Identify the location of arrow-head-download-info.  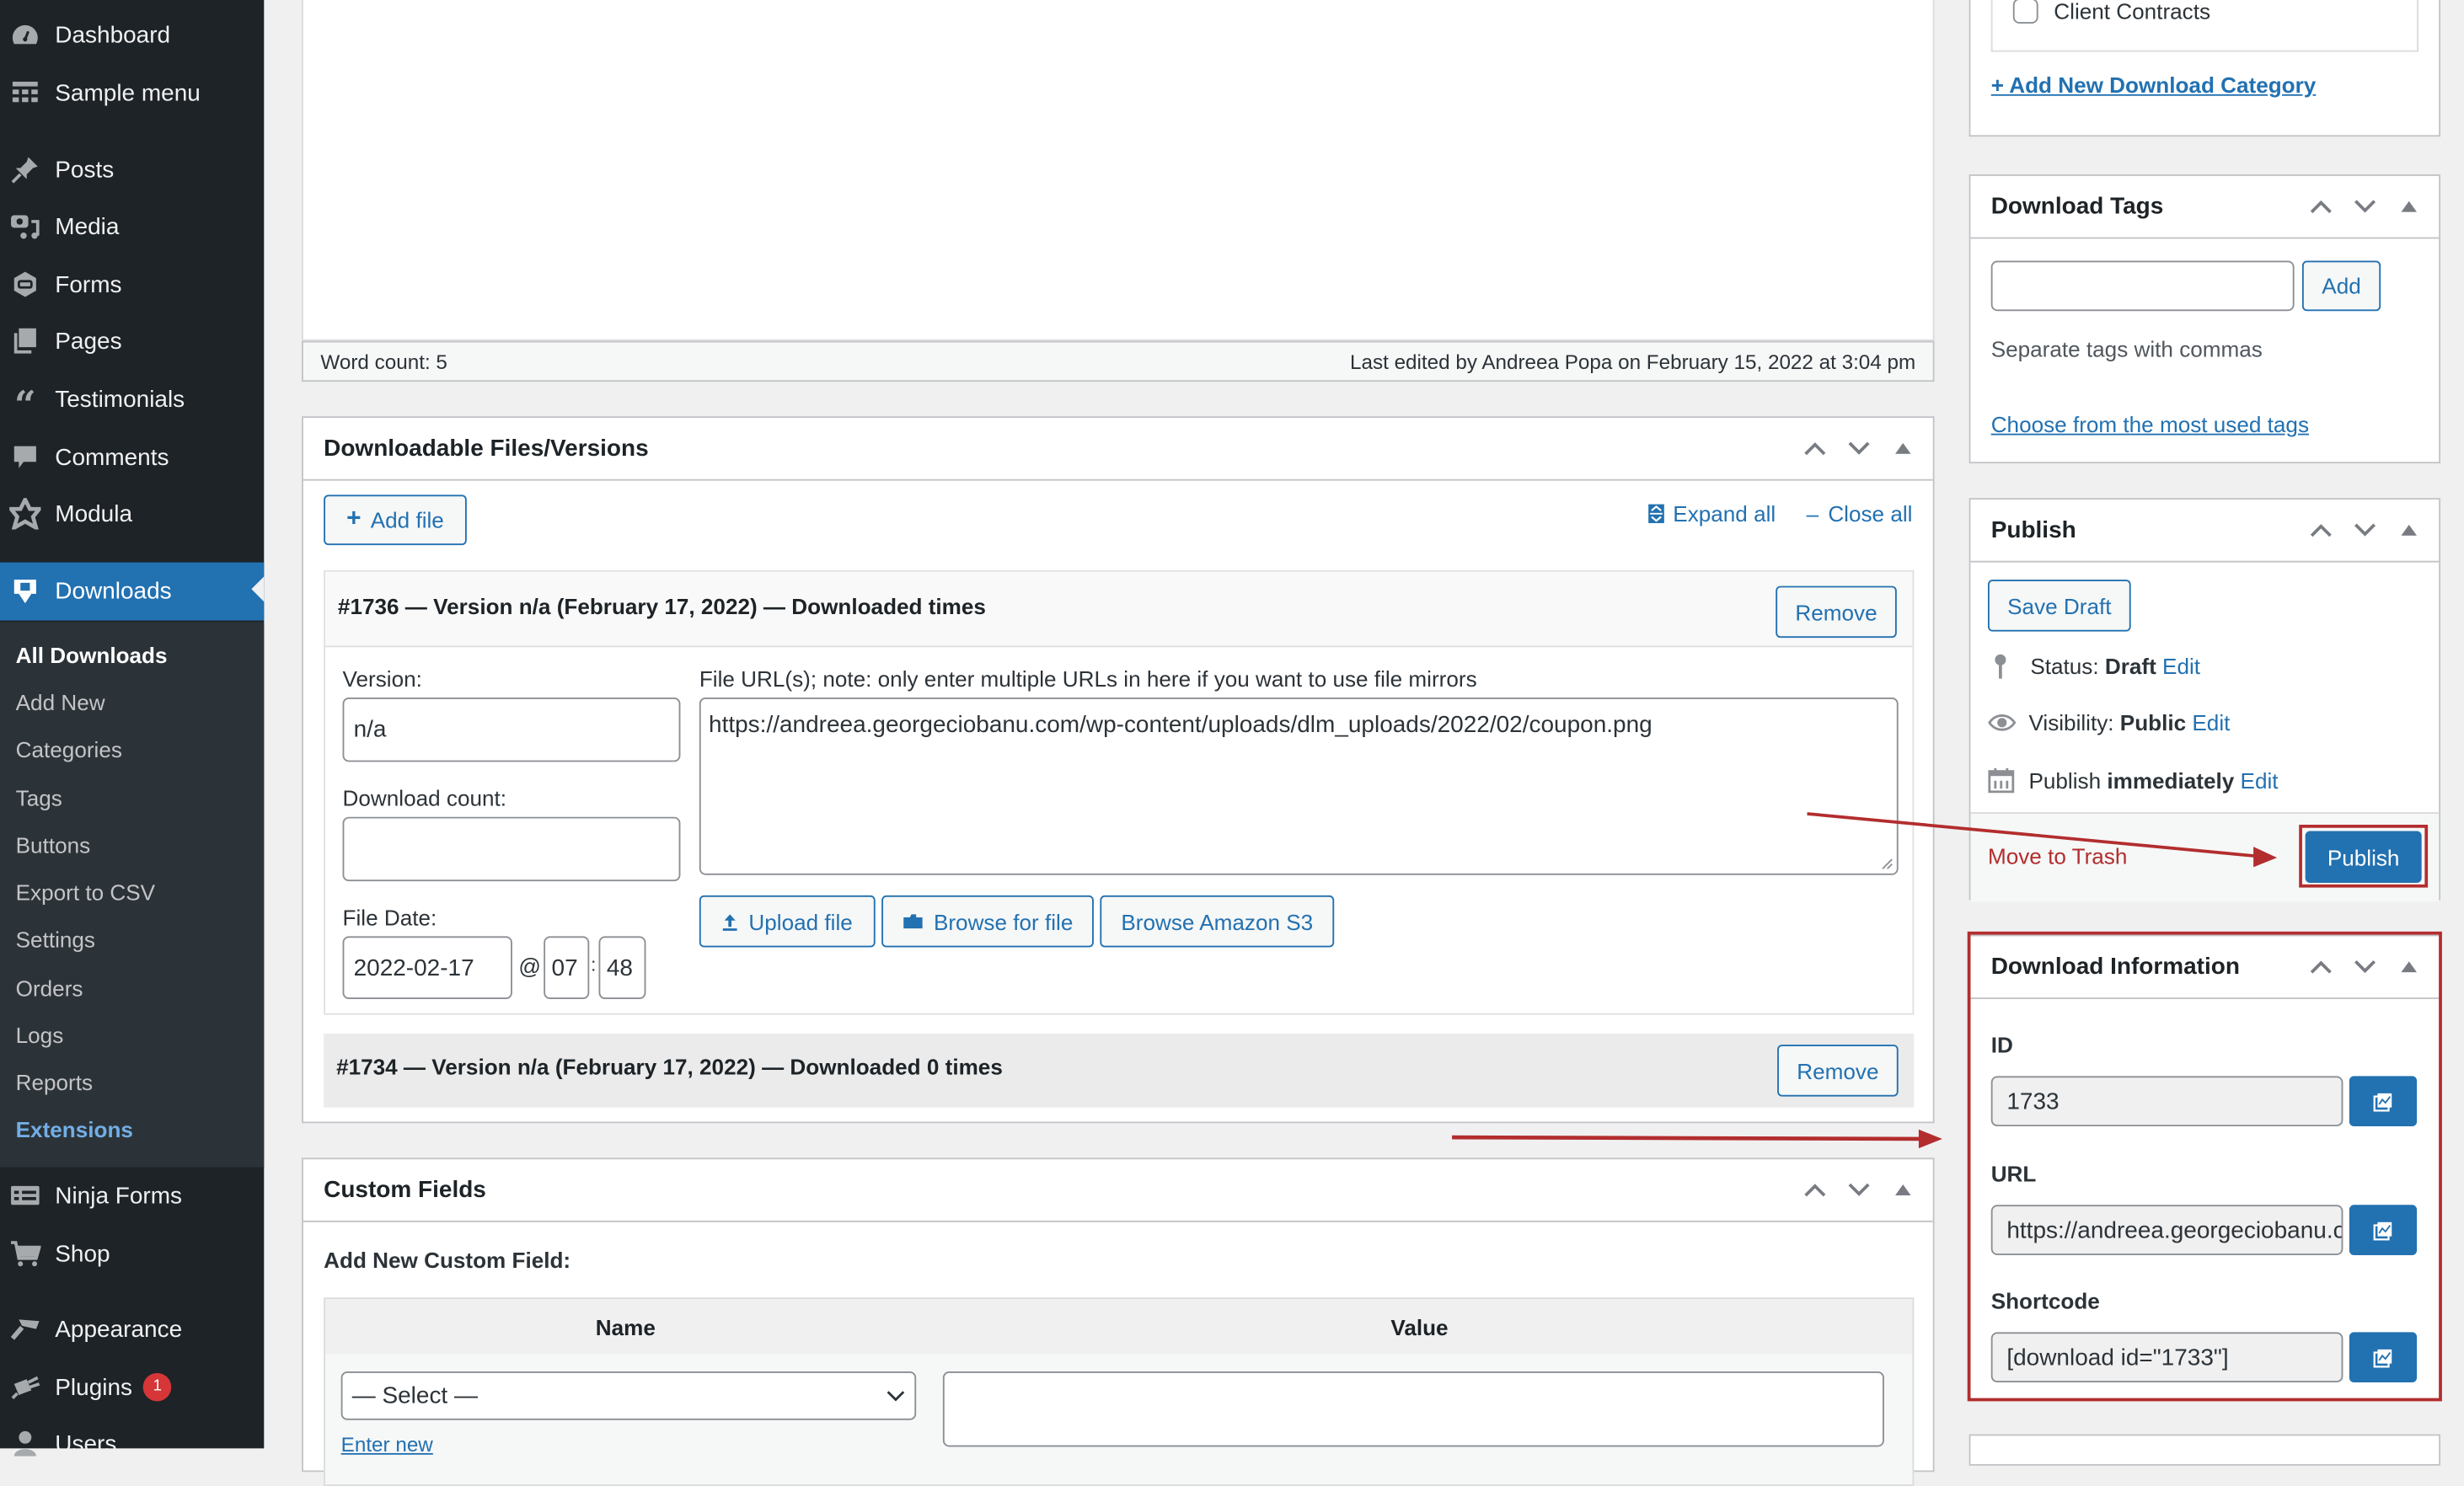
(1930, 1139).